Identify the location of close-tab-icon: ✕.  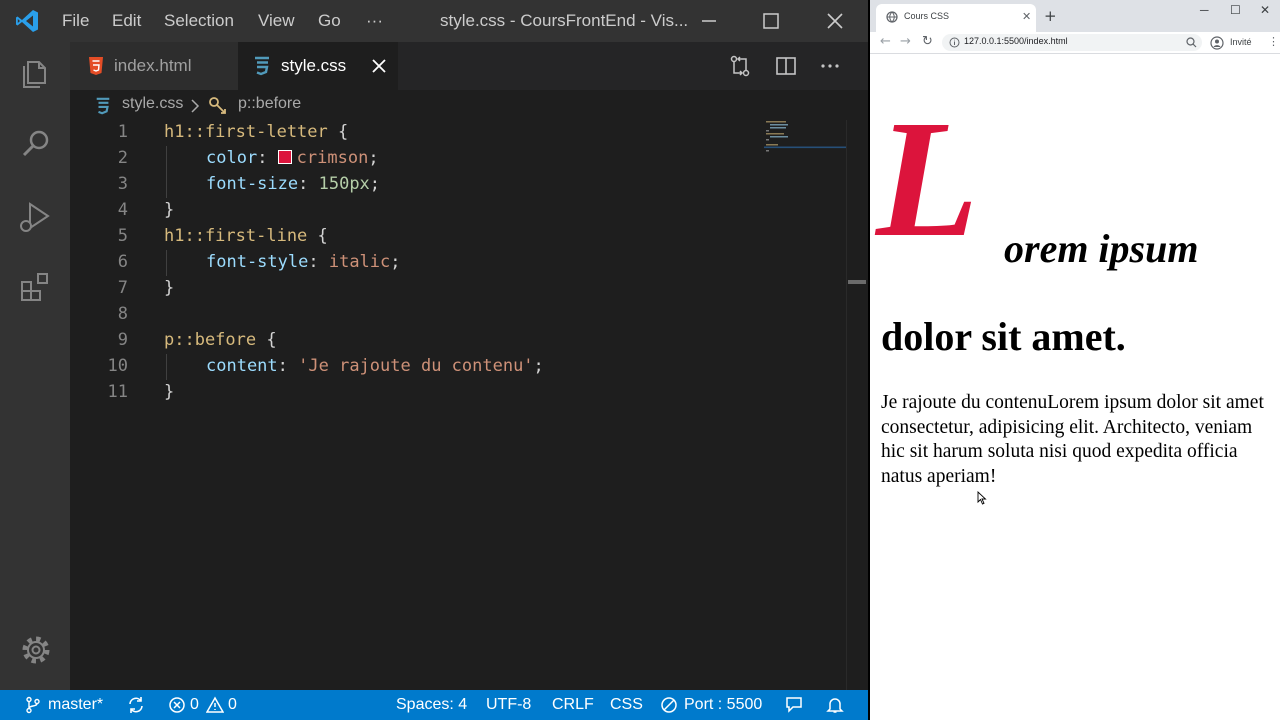
(1026, 16).